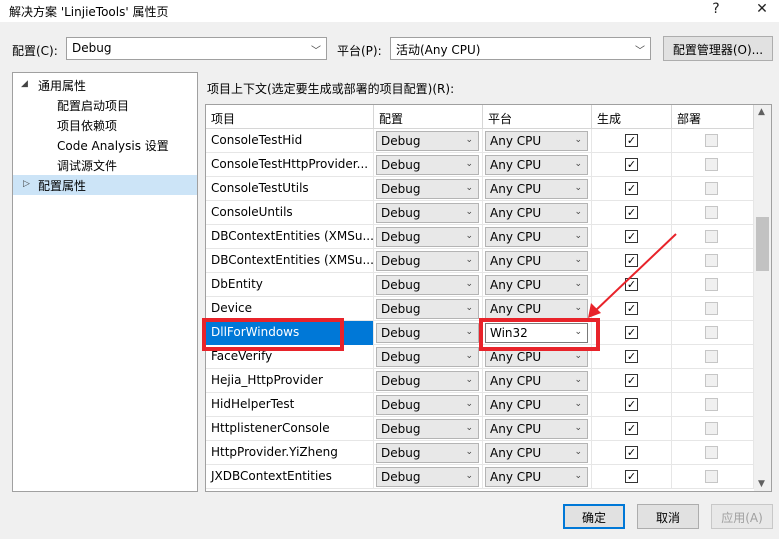 The image size is (779, 539). What do you see at coordinates (742, 516) in the screenshot?
I see `apply-button: 应用(A)` at bounding box center [742, 516].